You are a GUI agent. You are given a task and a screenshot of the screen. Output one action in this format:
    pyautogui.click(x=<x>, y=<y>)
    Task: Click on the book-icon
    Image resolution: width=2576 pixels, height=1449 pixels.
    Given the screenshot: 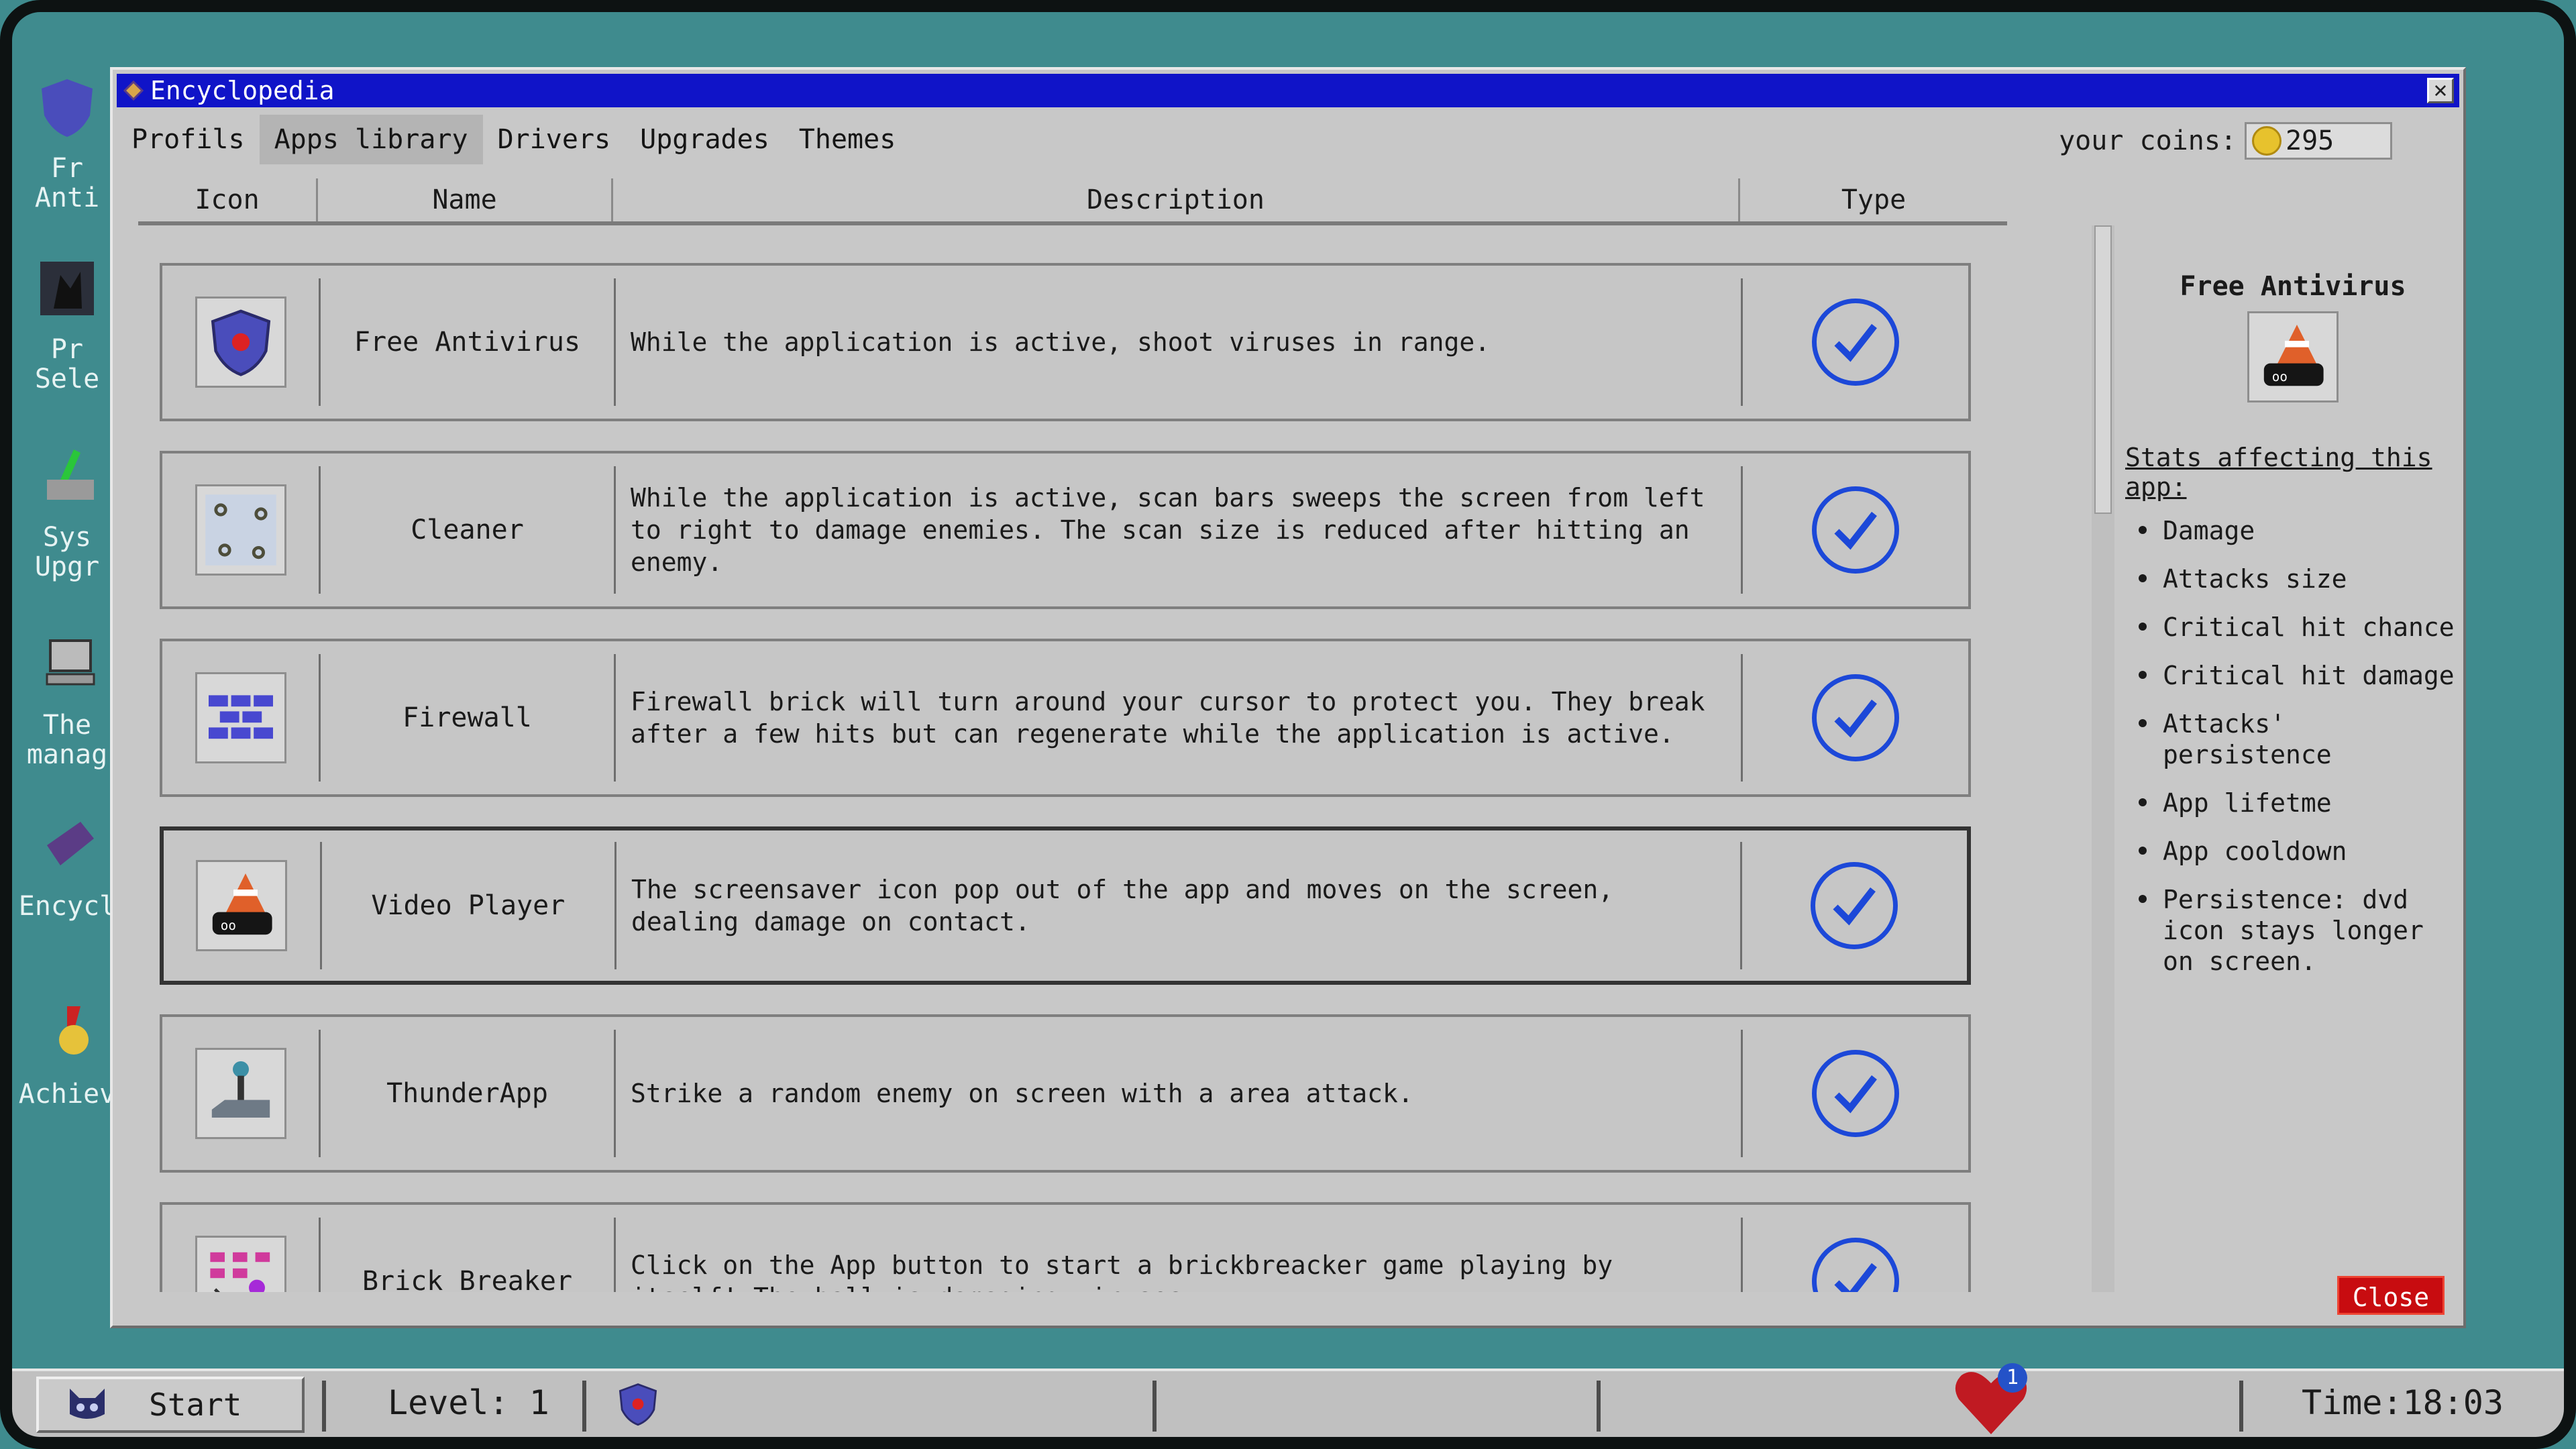 What is the action you would take?
    pyautogui.click(x=70, y=843)
    